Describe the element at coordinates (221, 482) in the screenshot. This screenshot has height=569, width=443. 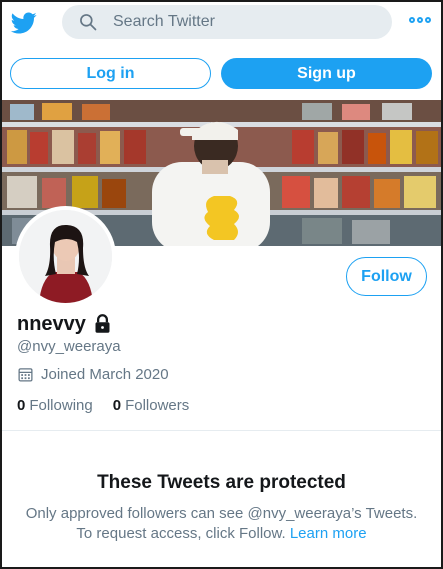
I see `protected-title: These Tweets are protected` at that location.